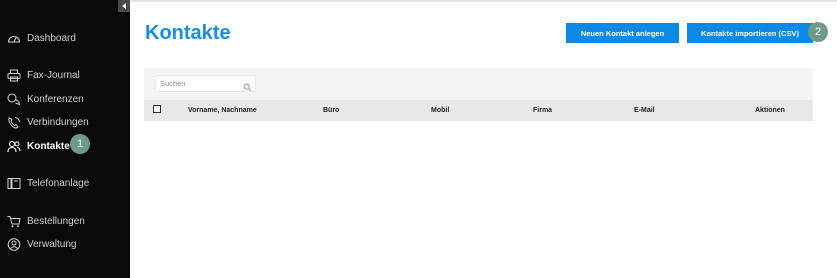 This screenshot has height=278, width=837. What do you see at coordinates (14, 183) in the screenshot?
I see `telephone-system-icon` at bounding box center [14, 183].